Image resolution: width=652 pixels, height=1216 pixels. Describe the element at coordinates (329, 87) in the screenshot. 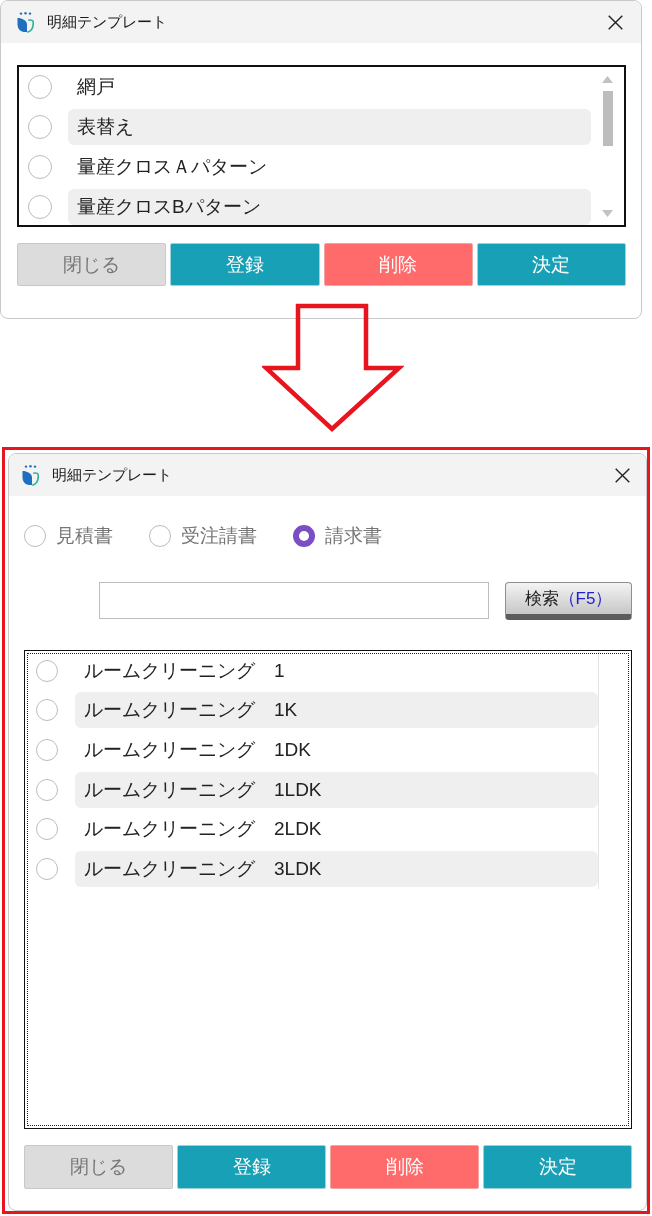

I see `template-item: 網戸` at that location.